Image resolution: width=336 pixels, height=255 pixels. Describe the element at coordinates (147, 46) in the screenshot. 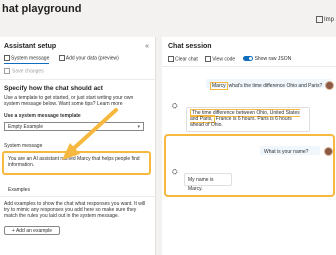

I see `collapse-panel-button: «` at that location.